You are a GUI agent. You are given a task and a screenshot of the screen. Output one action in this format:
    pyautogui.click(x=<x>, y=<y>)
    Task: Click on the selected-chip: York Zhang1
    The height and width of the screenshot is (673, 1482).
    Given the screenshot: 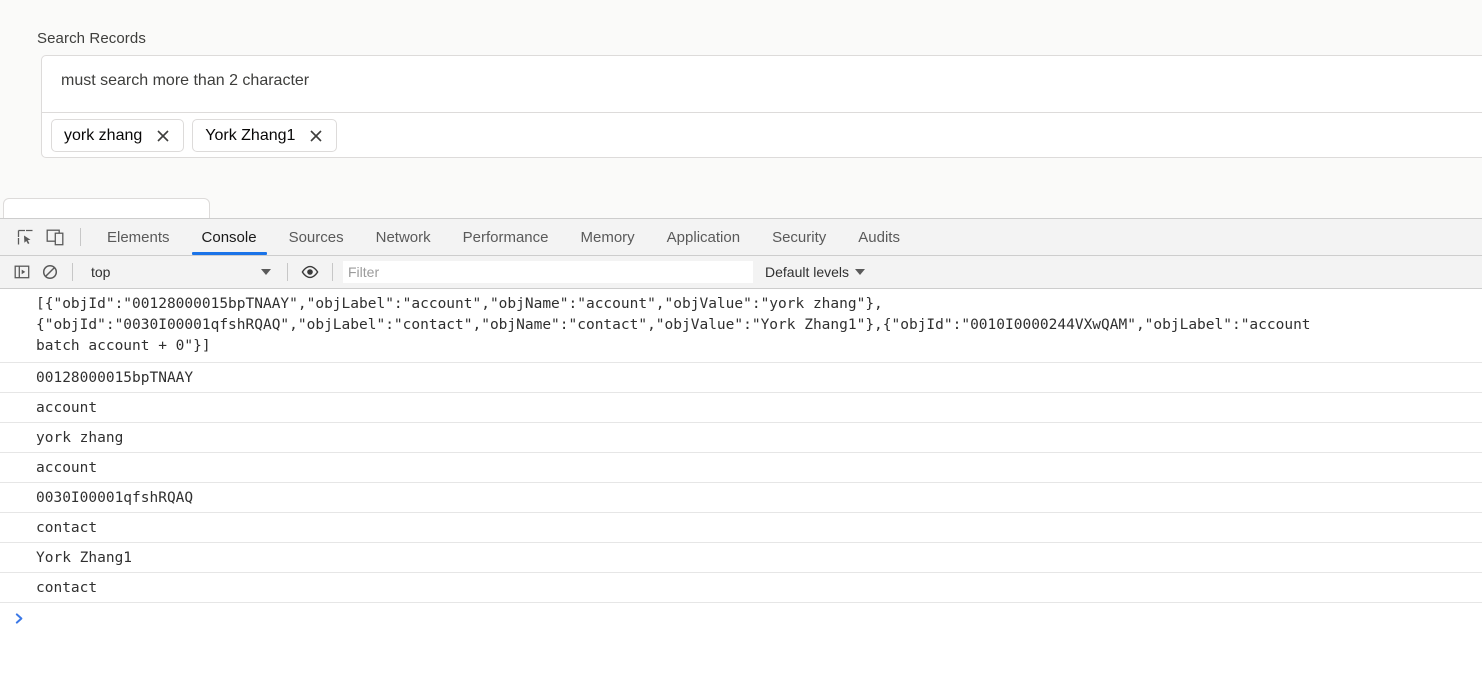 What is the action you would take?
    pyautogui.click(x=265, y=135)
    